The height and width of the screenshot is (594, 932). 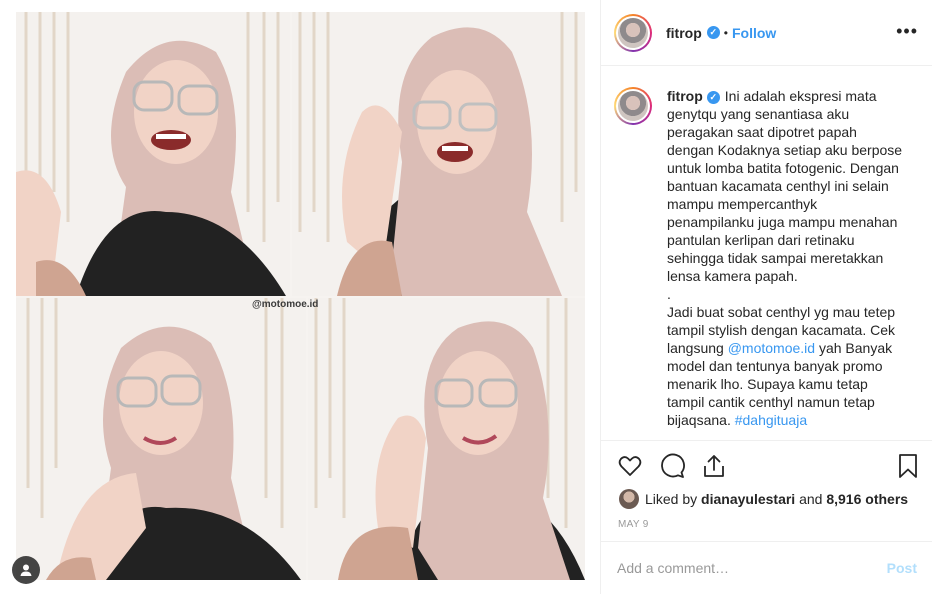 I want to click on heart-icon, so click(x=630, y=466).